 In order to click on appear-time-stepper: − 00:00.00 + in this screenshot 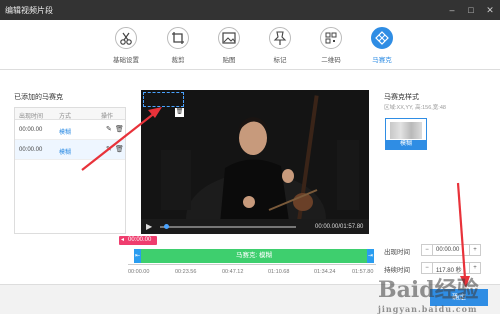, I will do `click(451, 250)`.